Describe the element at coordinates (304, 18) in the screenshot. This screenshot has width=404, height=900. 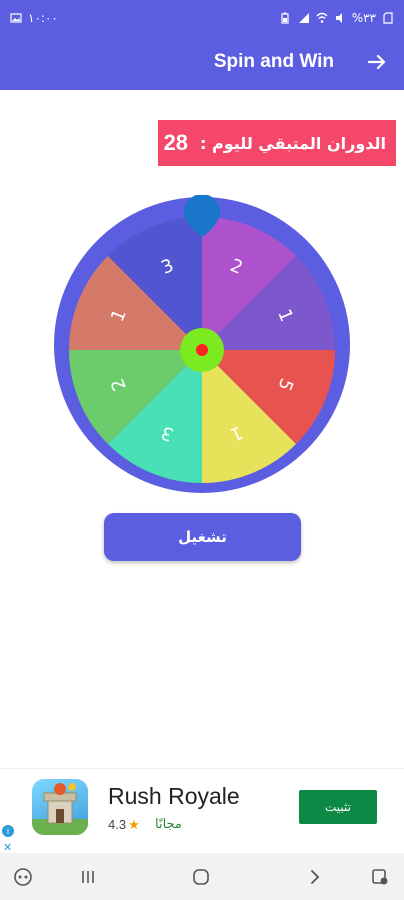
I see `signal-icon` at that location.